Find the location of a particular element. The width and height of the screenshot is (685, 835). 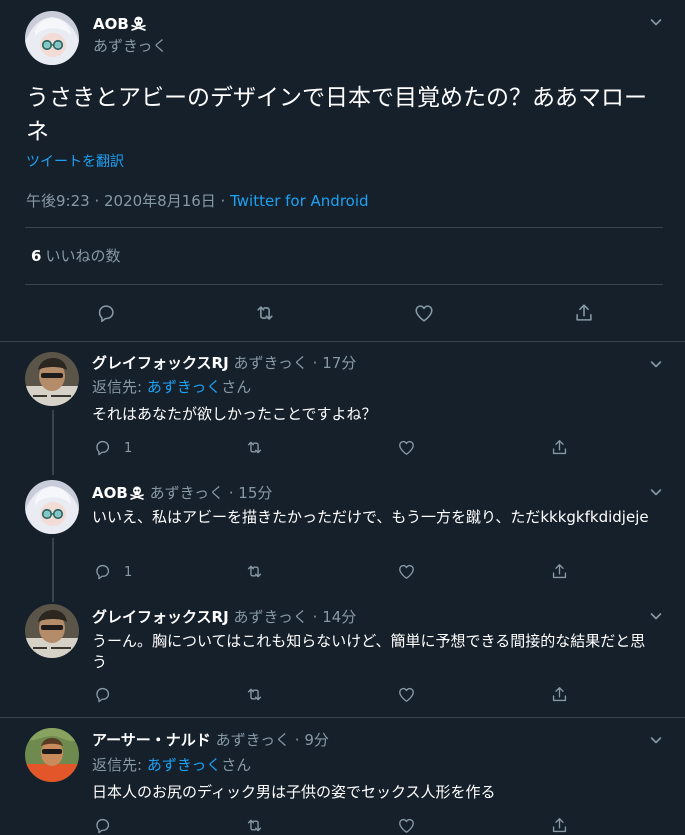

tweet-text: うさきとアビーのデザインで日本で目覚めたの？ああマローネ is located at coordinates (336, 115).